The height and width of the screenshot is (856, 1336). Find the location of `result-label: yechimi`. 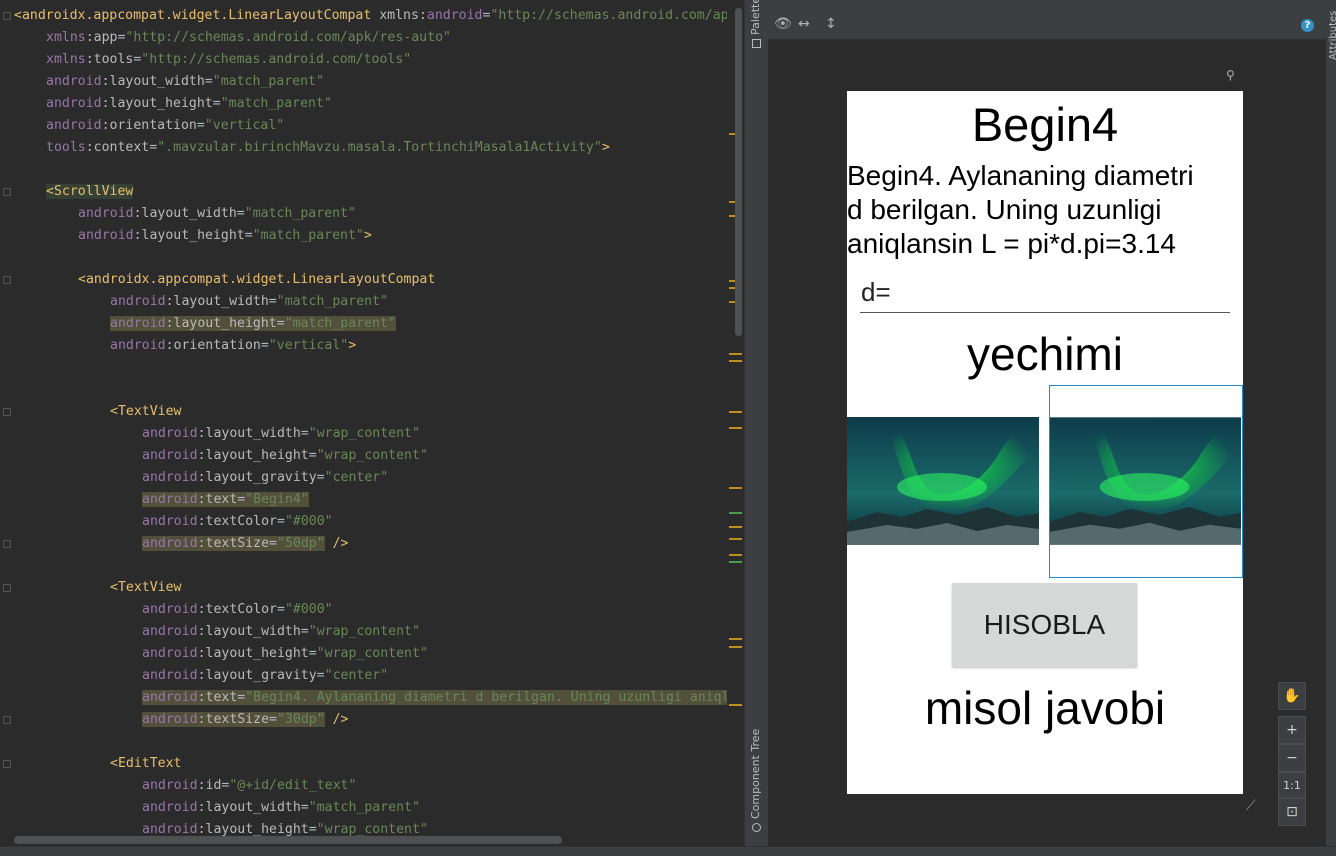

result-label: yechimi is located at coordinates (1045, 354).